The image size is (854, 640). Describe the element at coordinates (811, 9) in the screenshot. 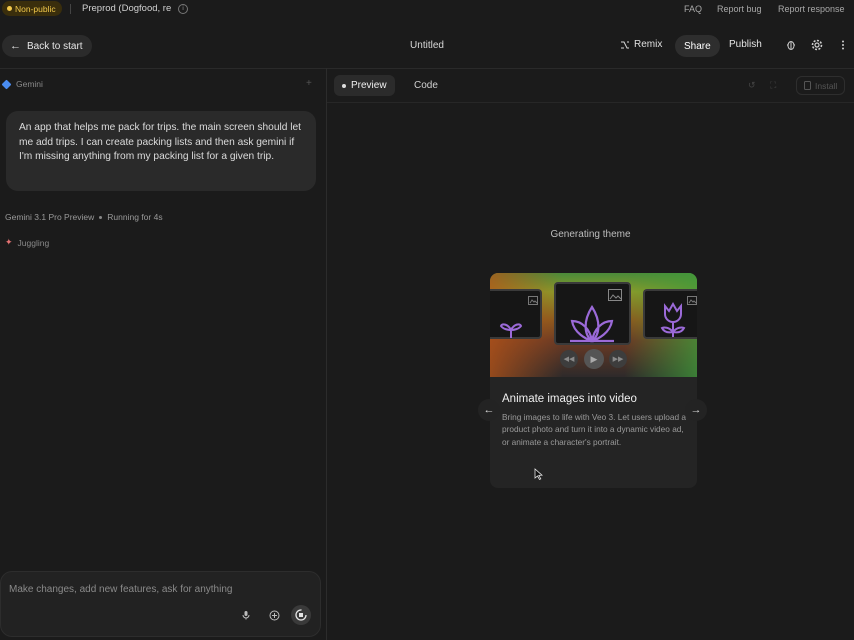

I see `report-response-link: Report response` at that location.